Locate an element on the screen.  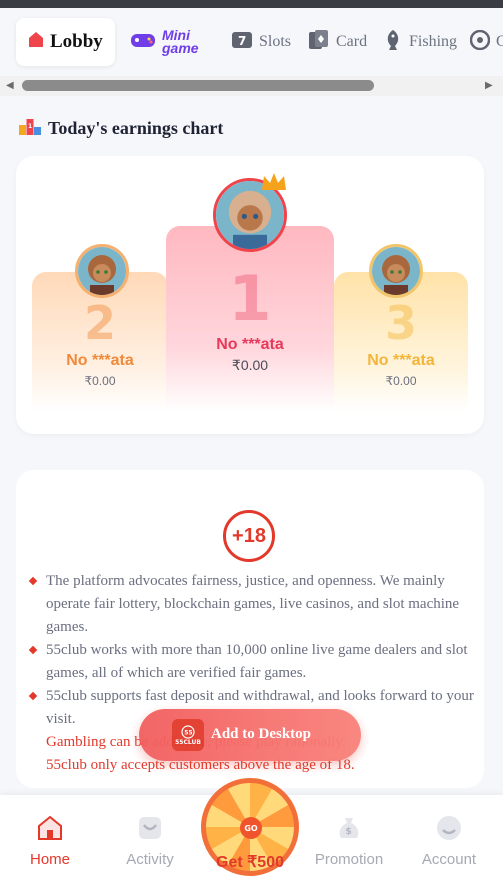
tab-label: C is located at coordinates (499, 41).